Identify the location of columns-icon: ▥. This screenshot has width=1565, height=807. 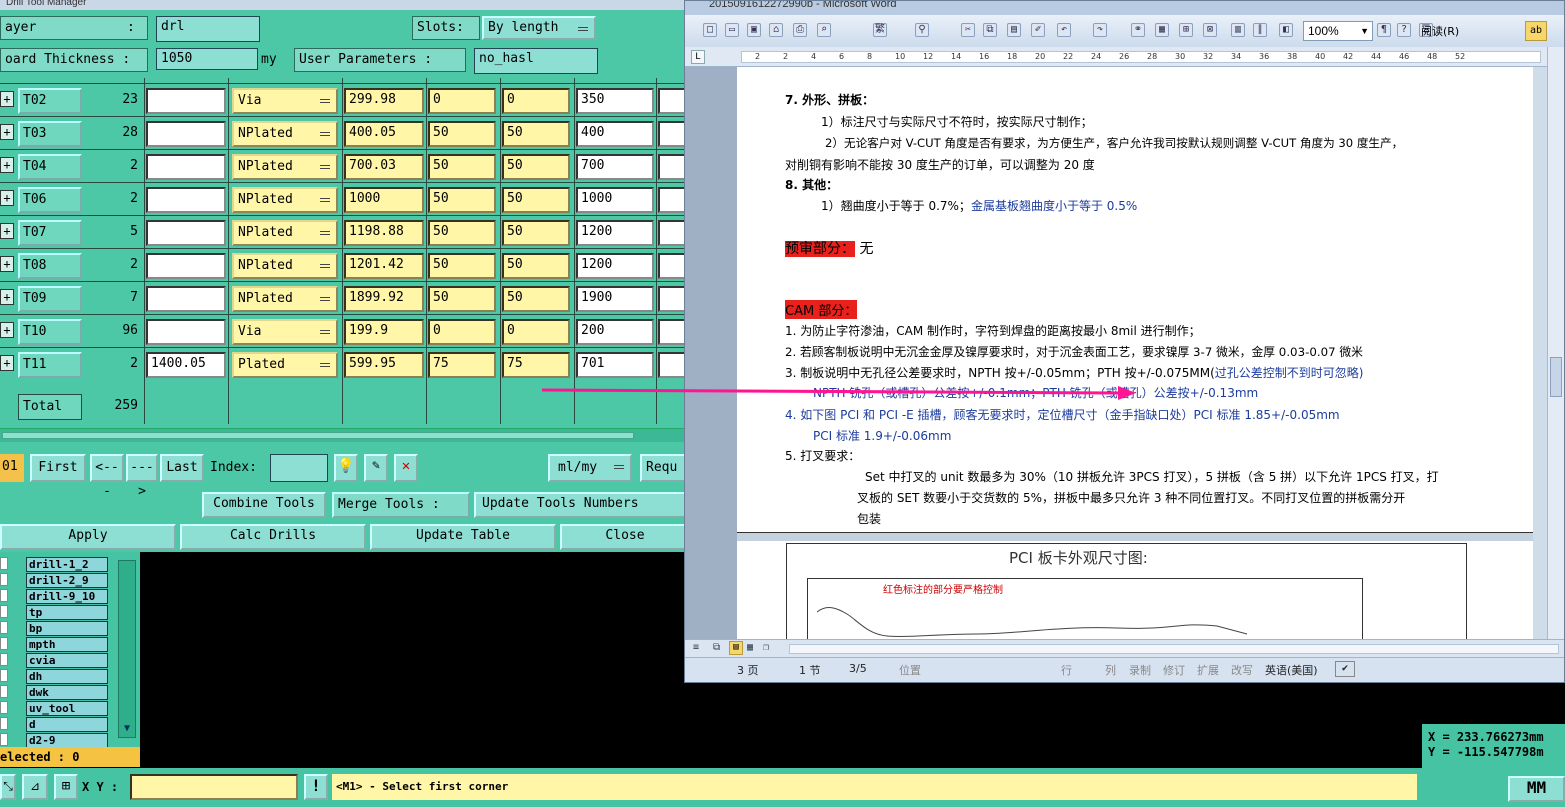
(1238, 30).